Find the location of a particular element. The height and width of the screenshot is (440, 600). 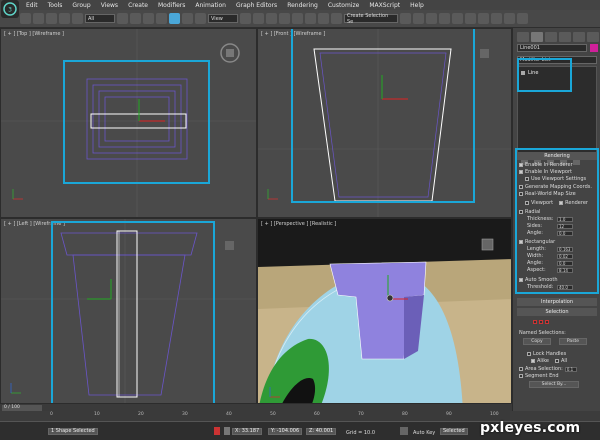

modifier-stack: Line is located at coordinates (557, 110).